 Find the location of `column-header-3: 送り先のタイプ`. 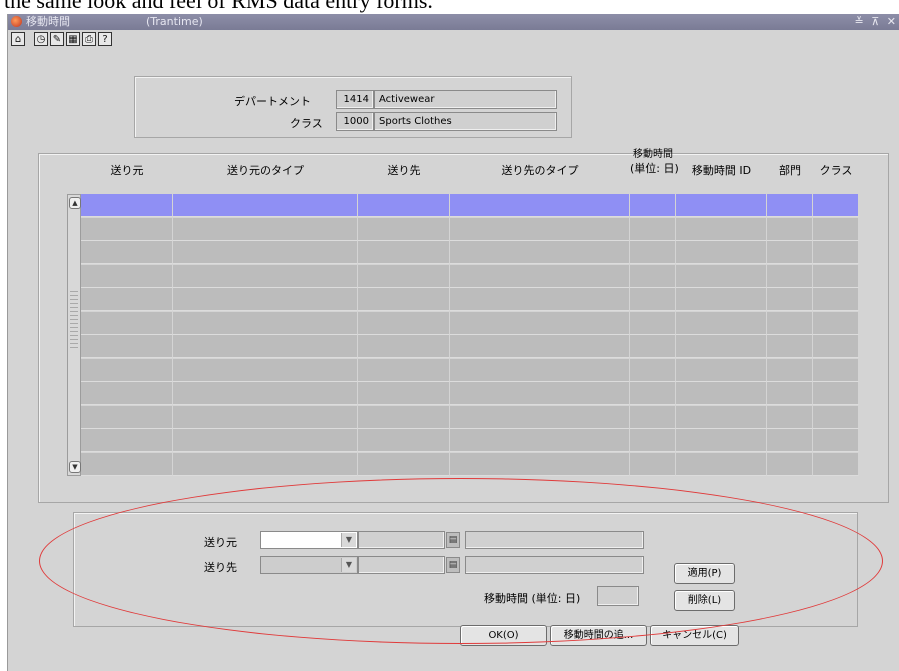

column-header-3: 送り先のタイプ is located at coordinates (540, 170).